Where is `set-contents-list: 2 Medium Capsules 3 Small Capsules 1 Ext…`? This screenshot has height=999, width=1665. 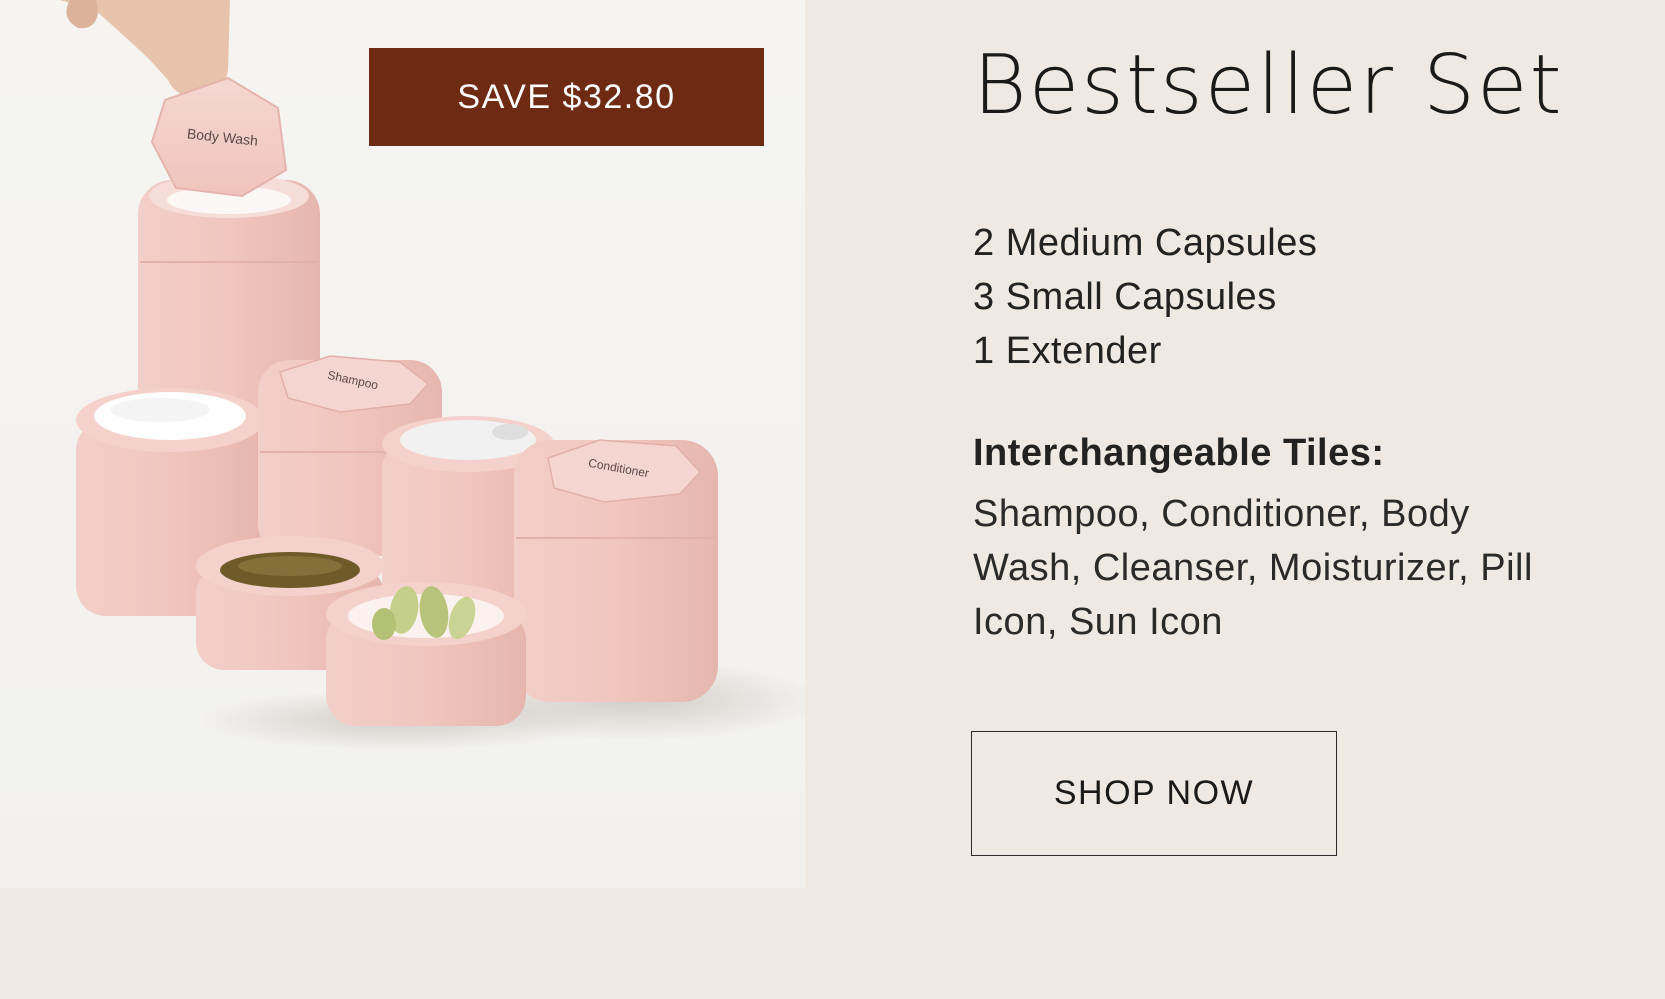 set-contents-list: 2 Medium Capsules 3 Small Capsules 1 Ext… is located at coordinates (1145, 297).